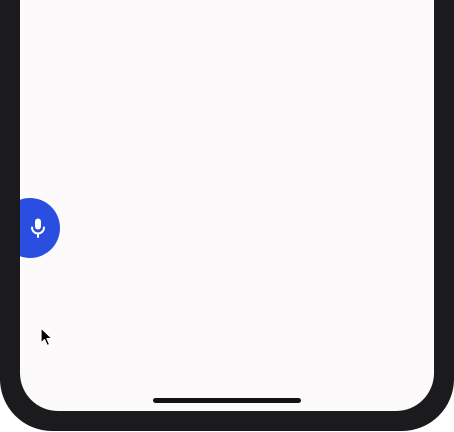 The width and height of the screenshot is (454, 432). Describe the element at coordinates (46, 337) in the screenshot. I see `mouse-pointer-icon` at that location.